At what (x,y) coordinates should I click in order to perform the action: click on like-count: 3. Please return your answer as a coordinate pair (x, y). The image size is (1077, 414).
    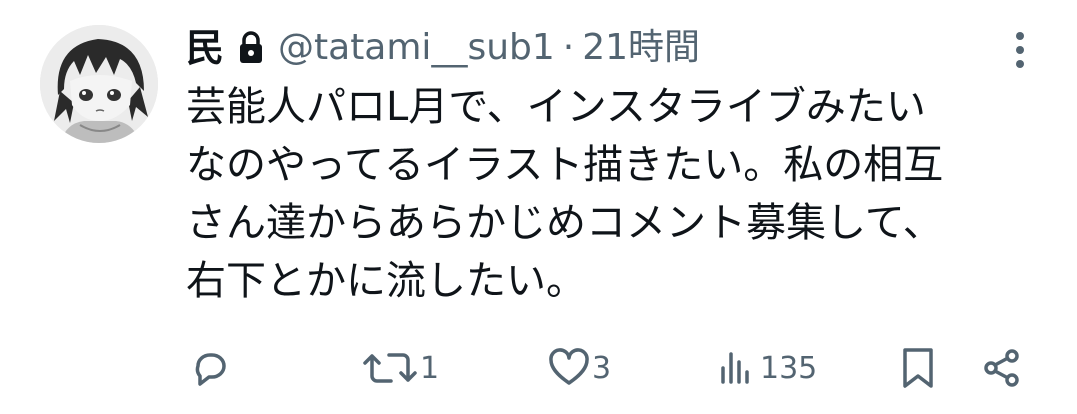
    Looking at the image, I should click on (602, 368).